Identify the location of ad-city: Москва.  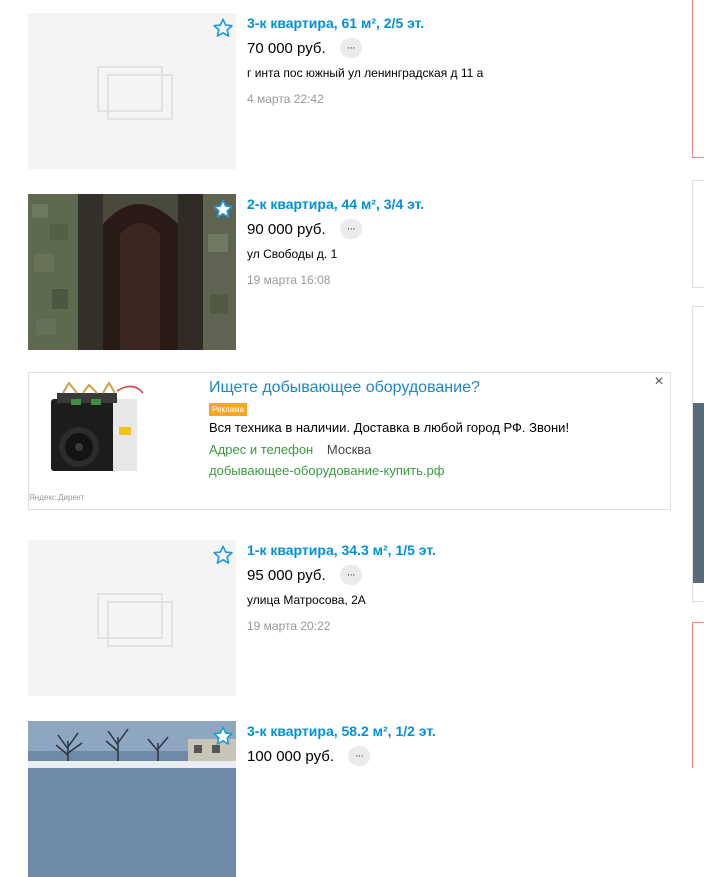
(349, 449).